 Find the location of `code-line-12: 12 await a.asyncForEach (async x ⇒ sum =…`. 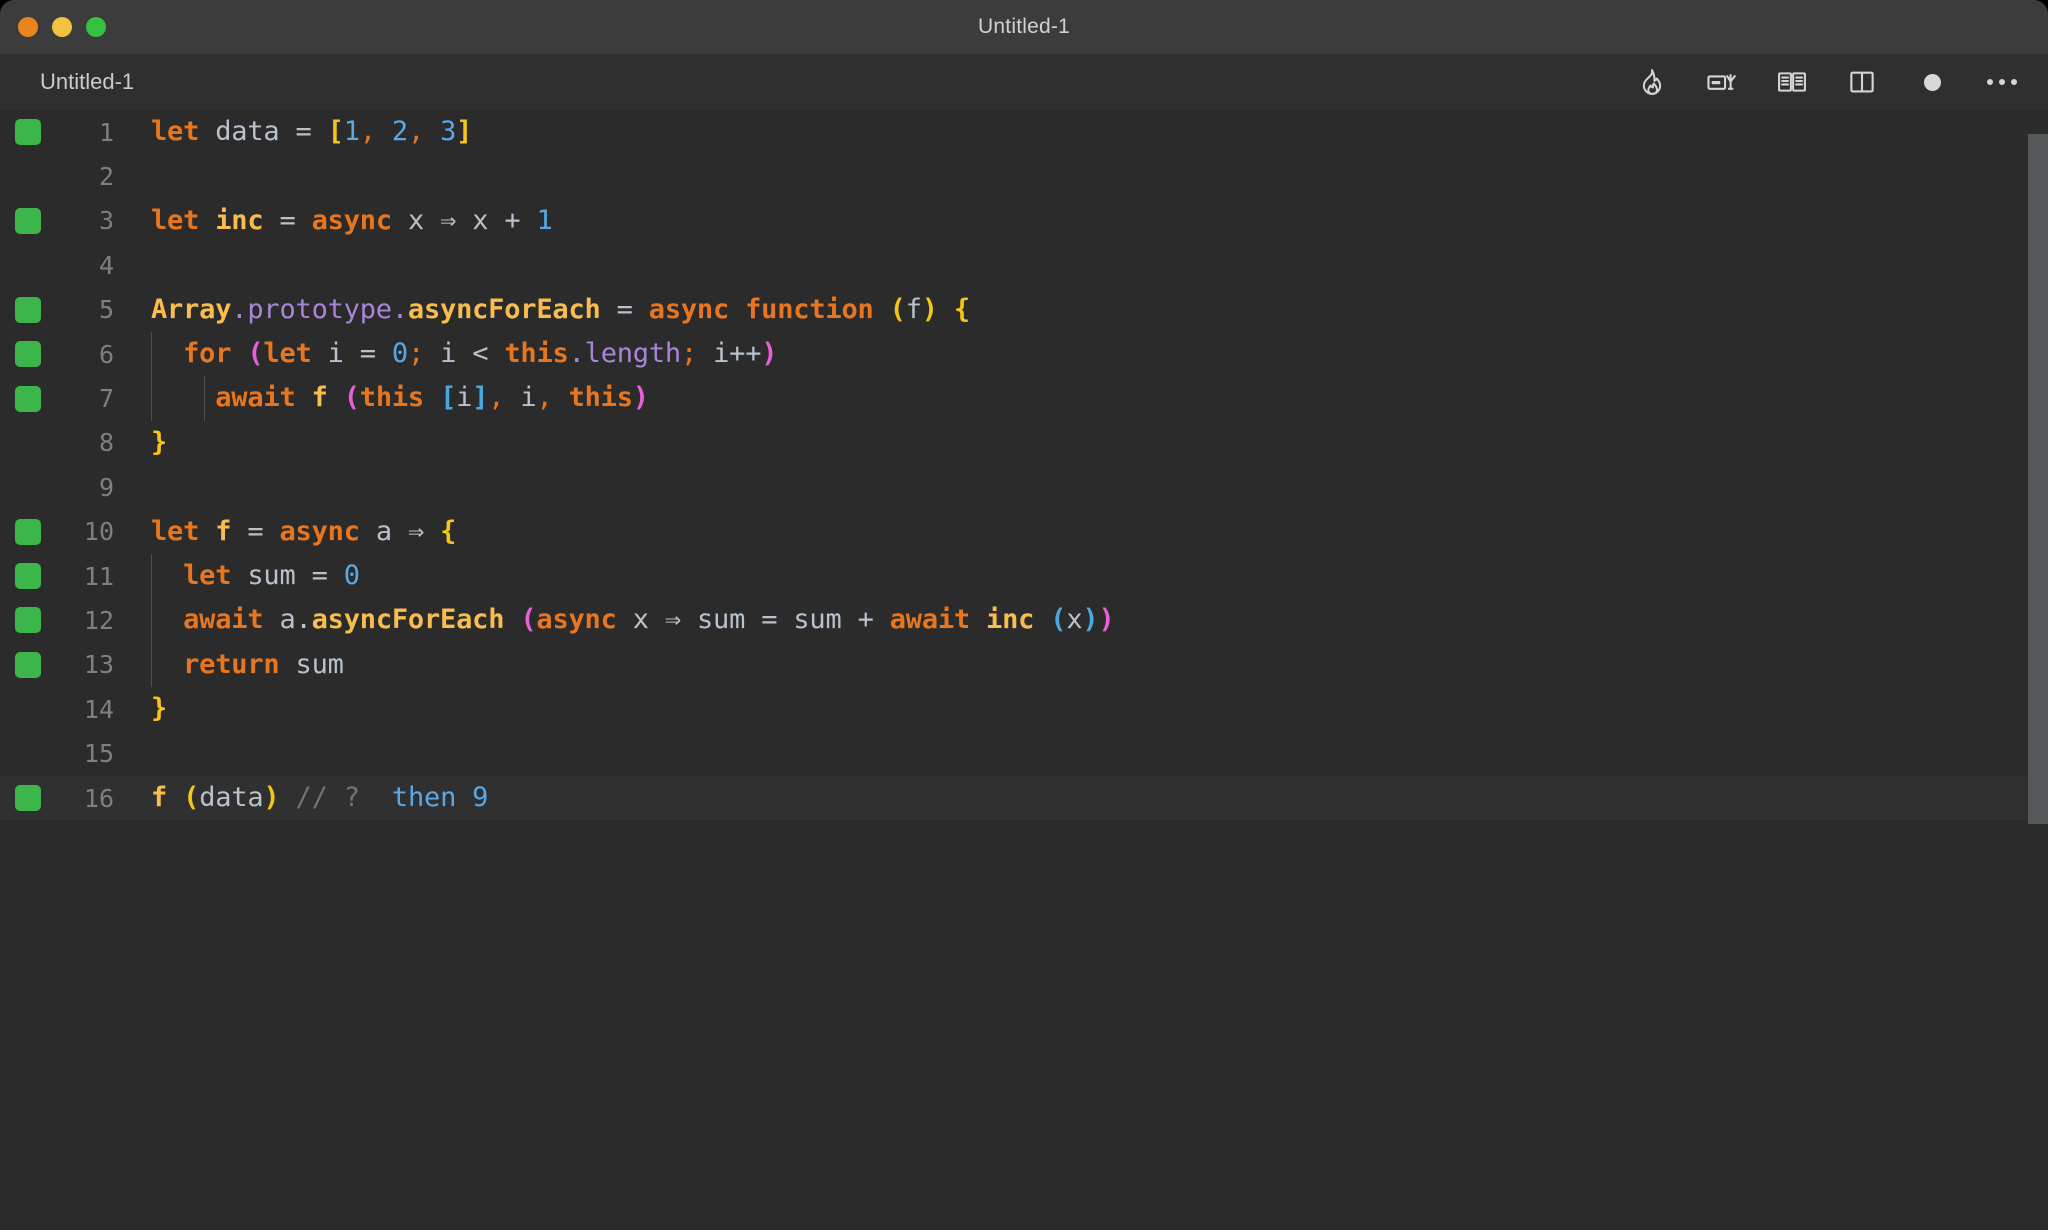

code-line-12: 12 await a.asyncForEach (async x ⇒ sum =… is located at coordinates (1024, 620).